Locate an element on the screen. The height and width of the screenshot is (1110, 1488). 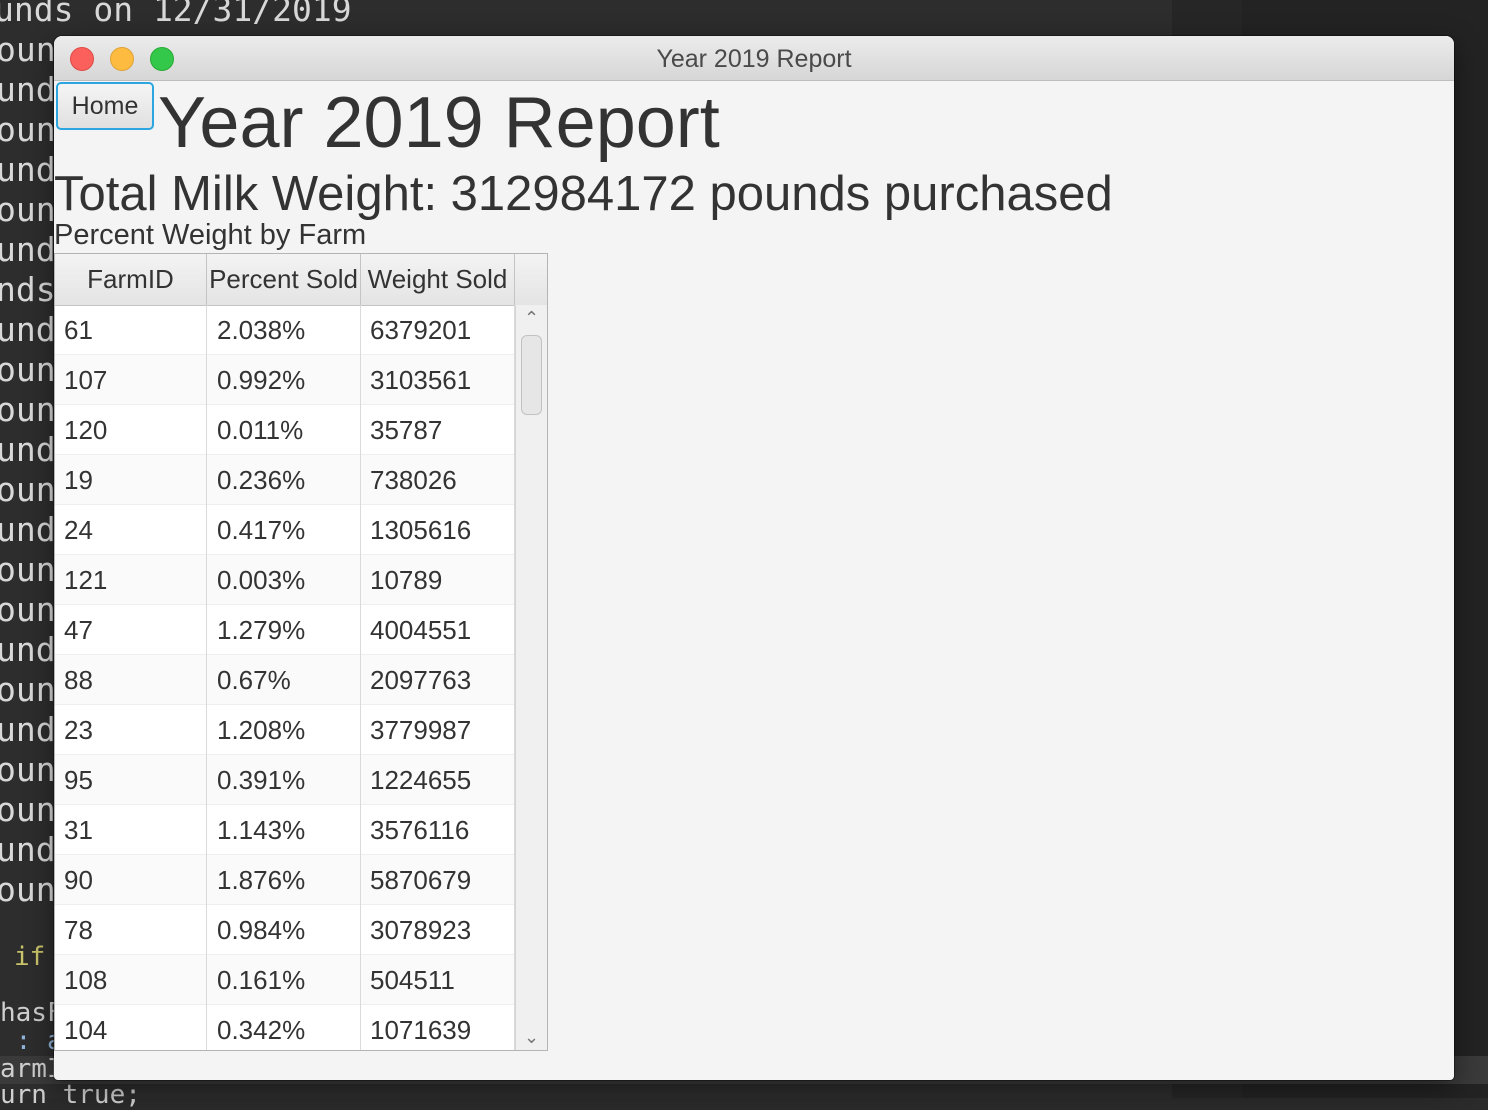
scroll-up-arrow-icon: ⌃ is located at coordinates (531, 318).